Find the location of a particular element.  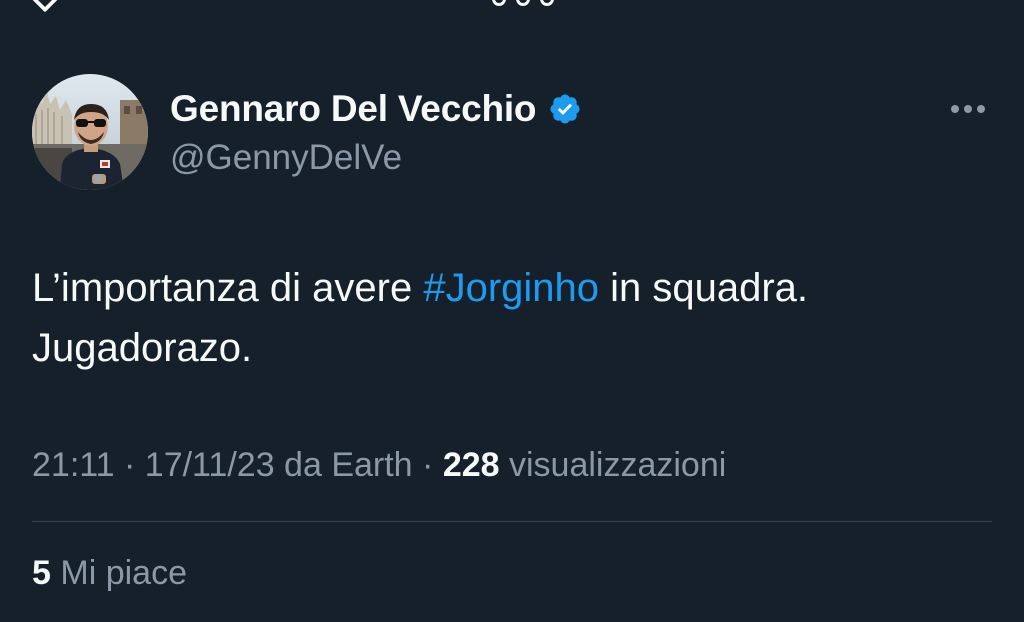

back-arrow-icon is located at coordinates (45, 6).